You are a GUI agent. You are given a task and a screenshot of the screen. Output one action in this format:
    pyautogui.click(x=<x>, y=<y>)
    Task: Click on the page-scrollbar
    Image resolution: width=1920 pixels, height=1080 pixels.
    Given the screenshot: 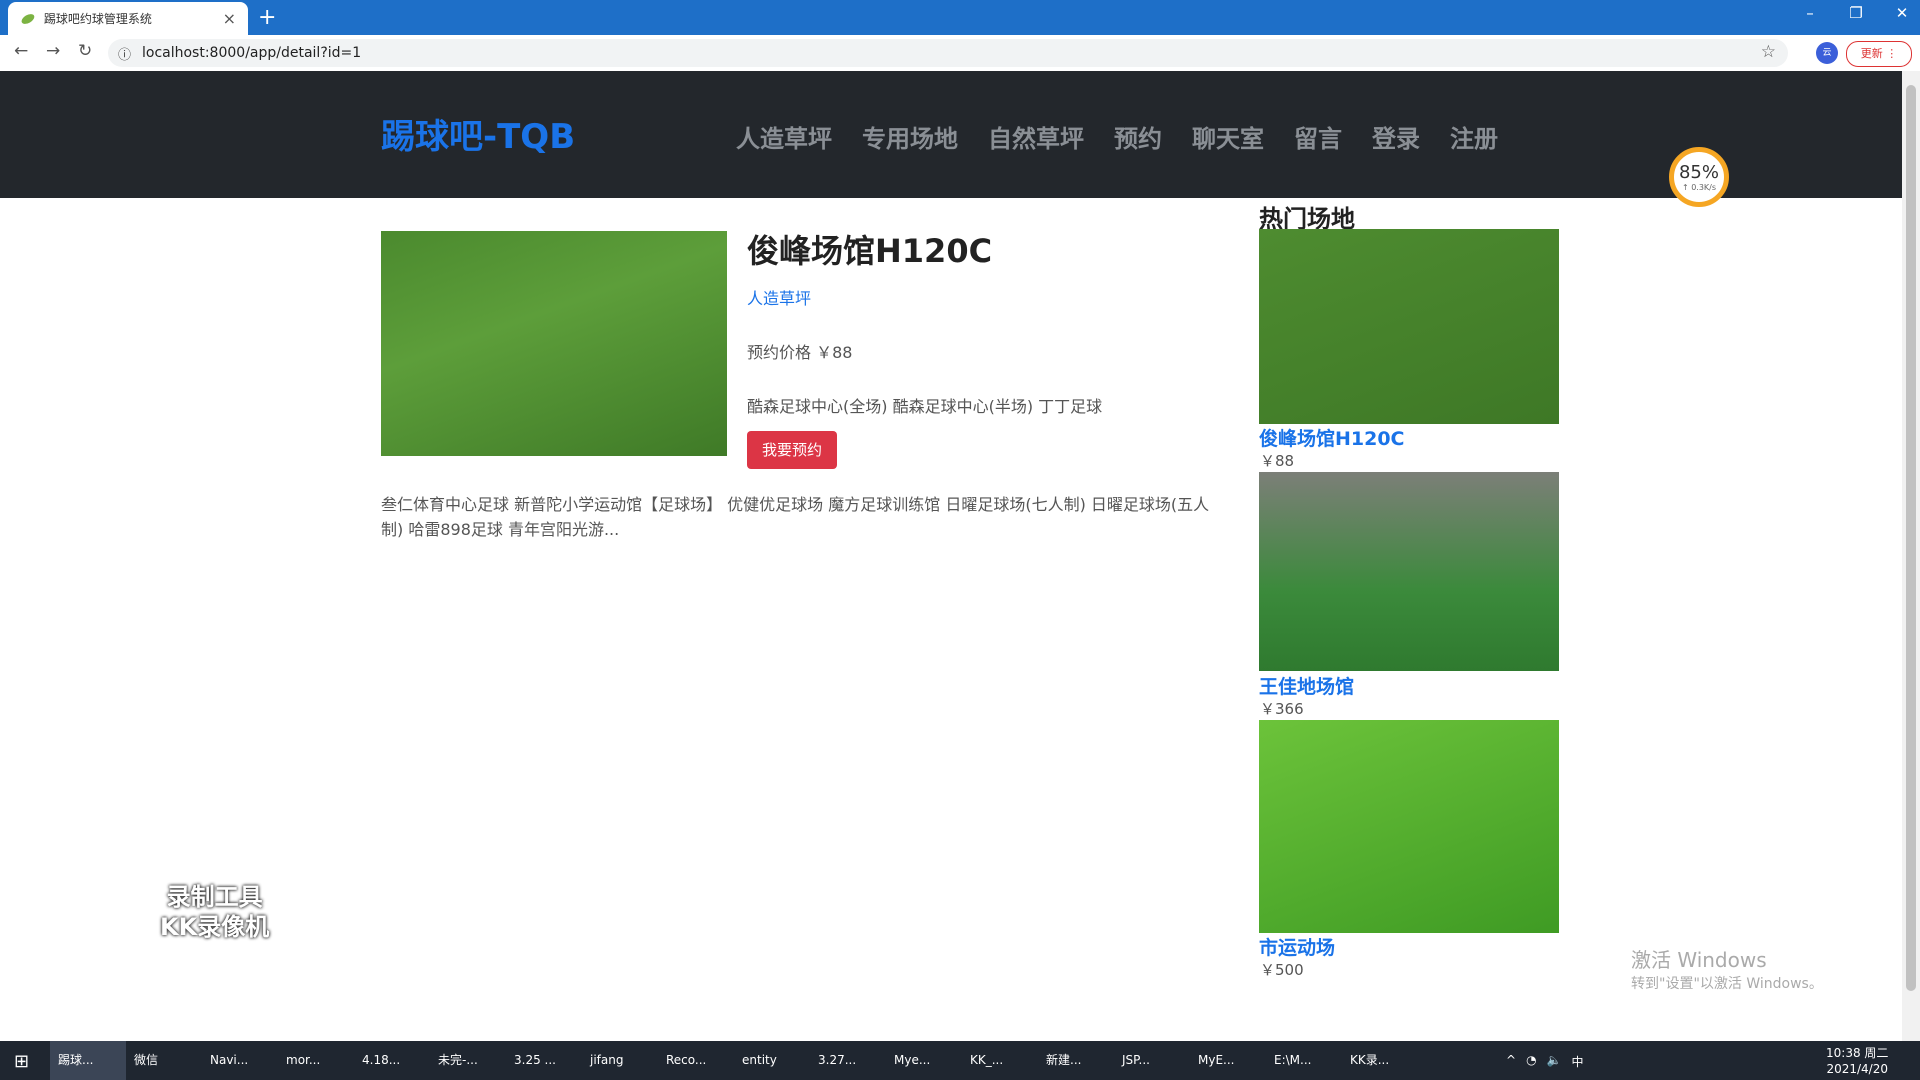 What is the action you would take?
    pyautogui.click(x=1911, y=556)
    